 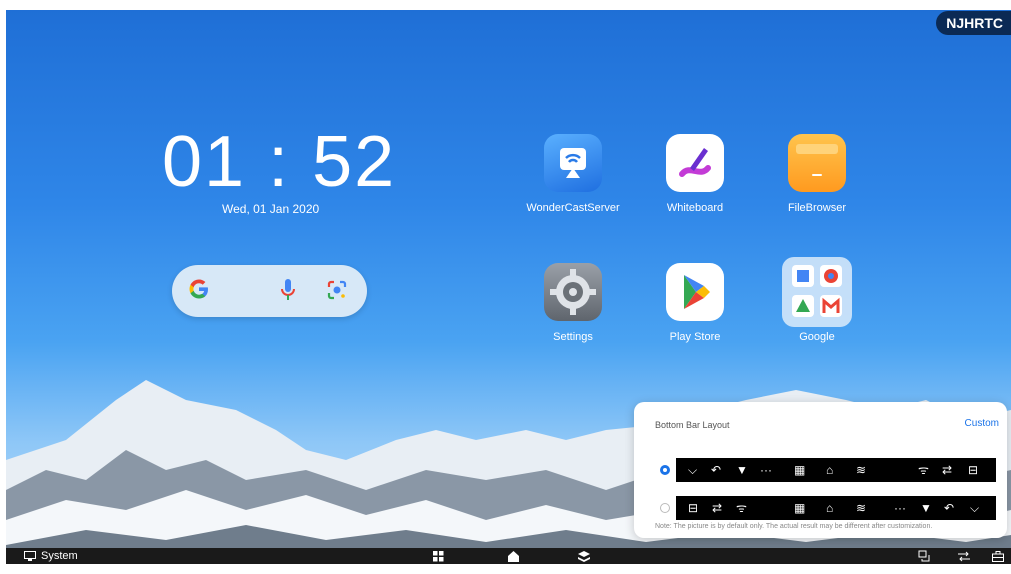 I want to click on folder-icon, so click(x=817, y=163).